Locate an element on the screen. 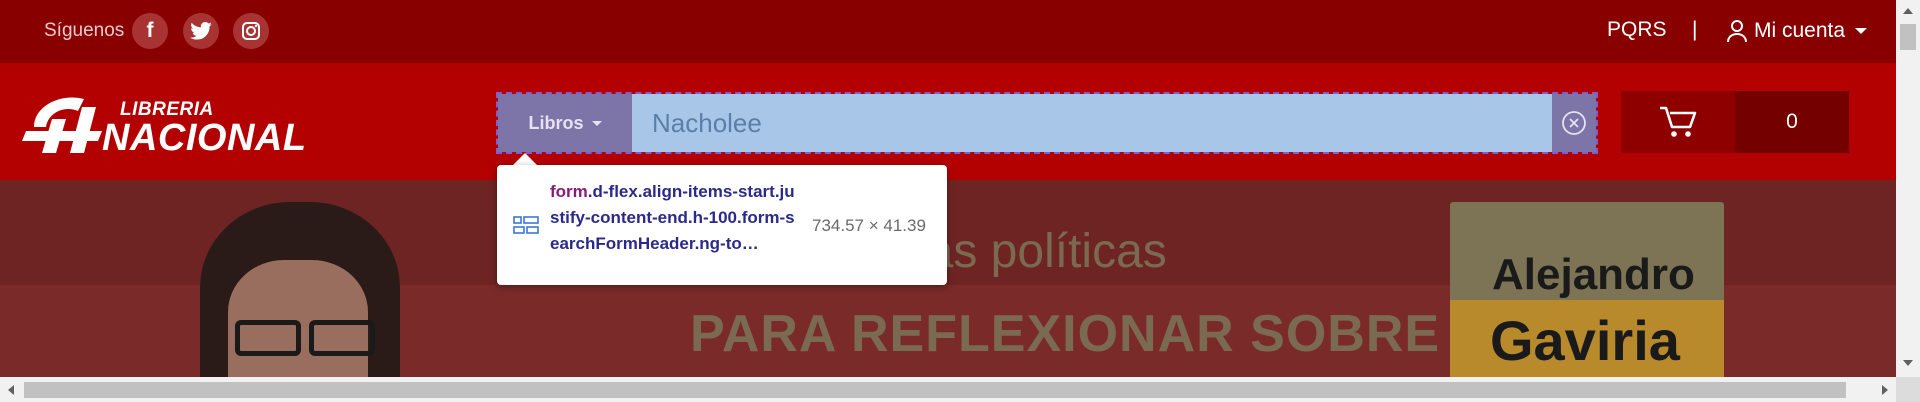  cart-icon is located at coordinates (1678, 121).